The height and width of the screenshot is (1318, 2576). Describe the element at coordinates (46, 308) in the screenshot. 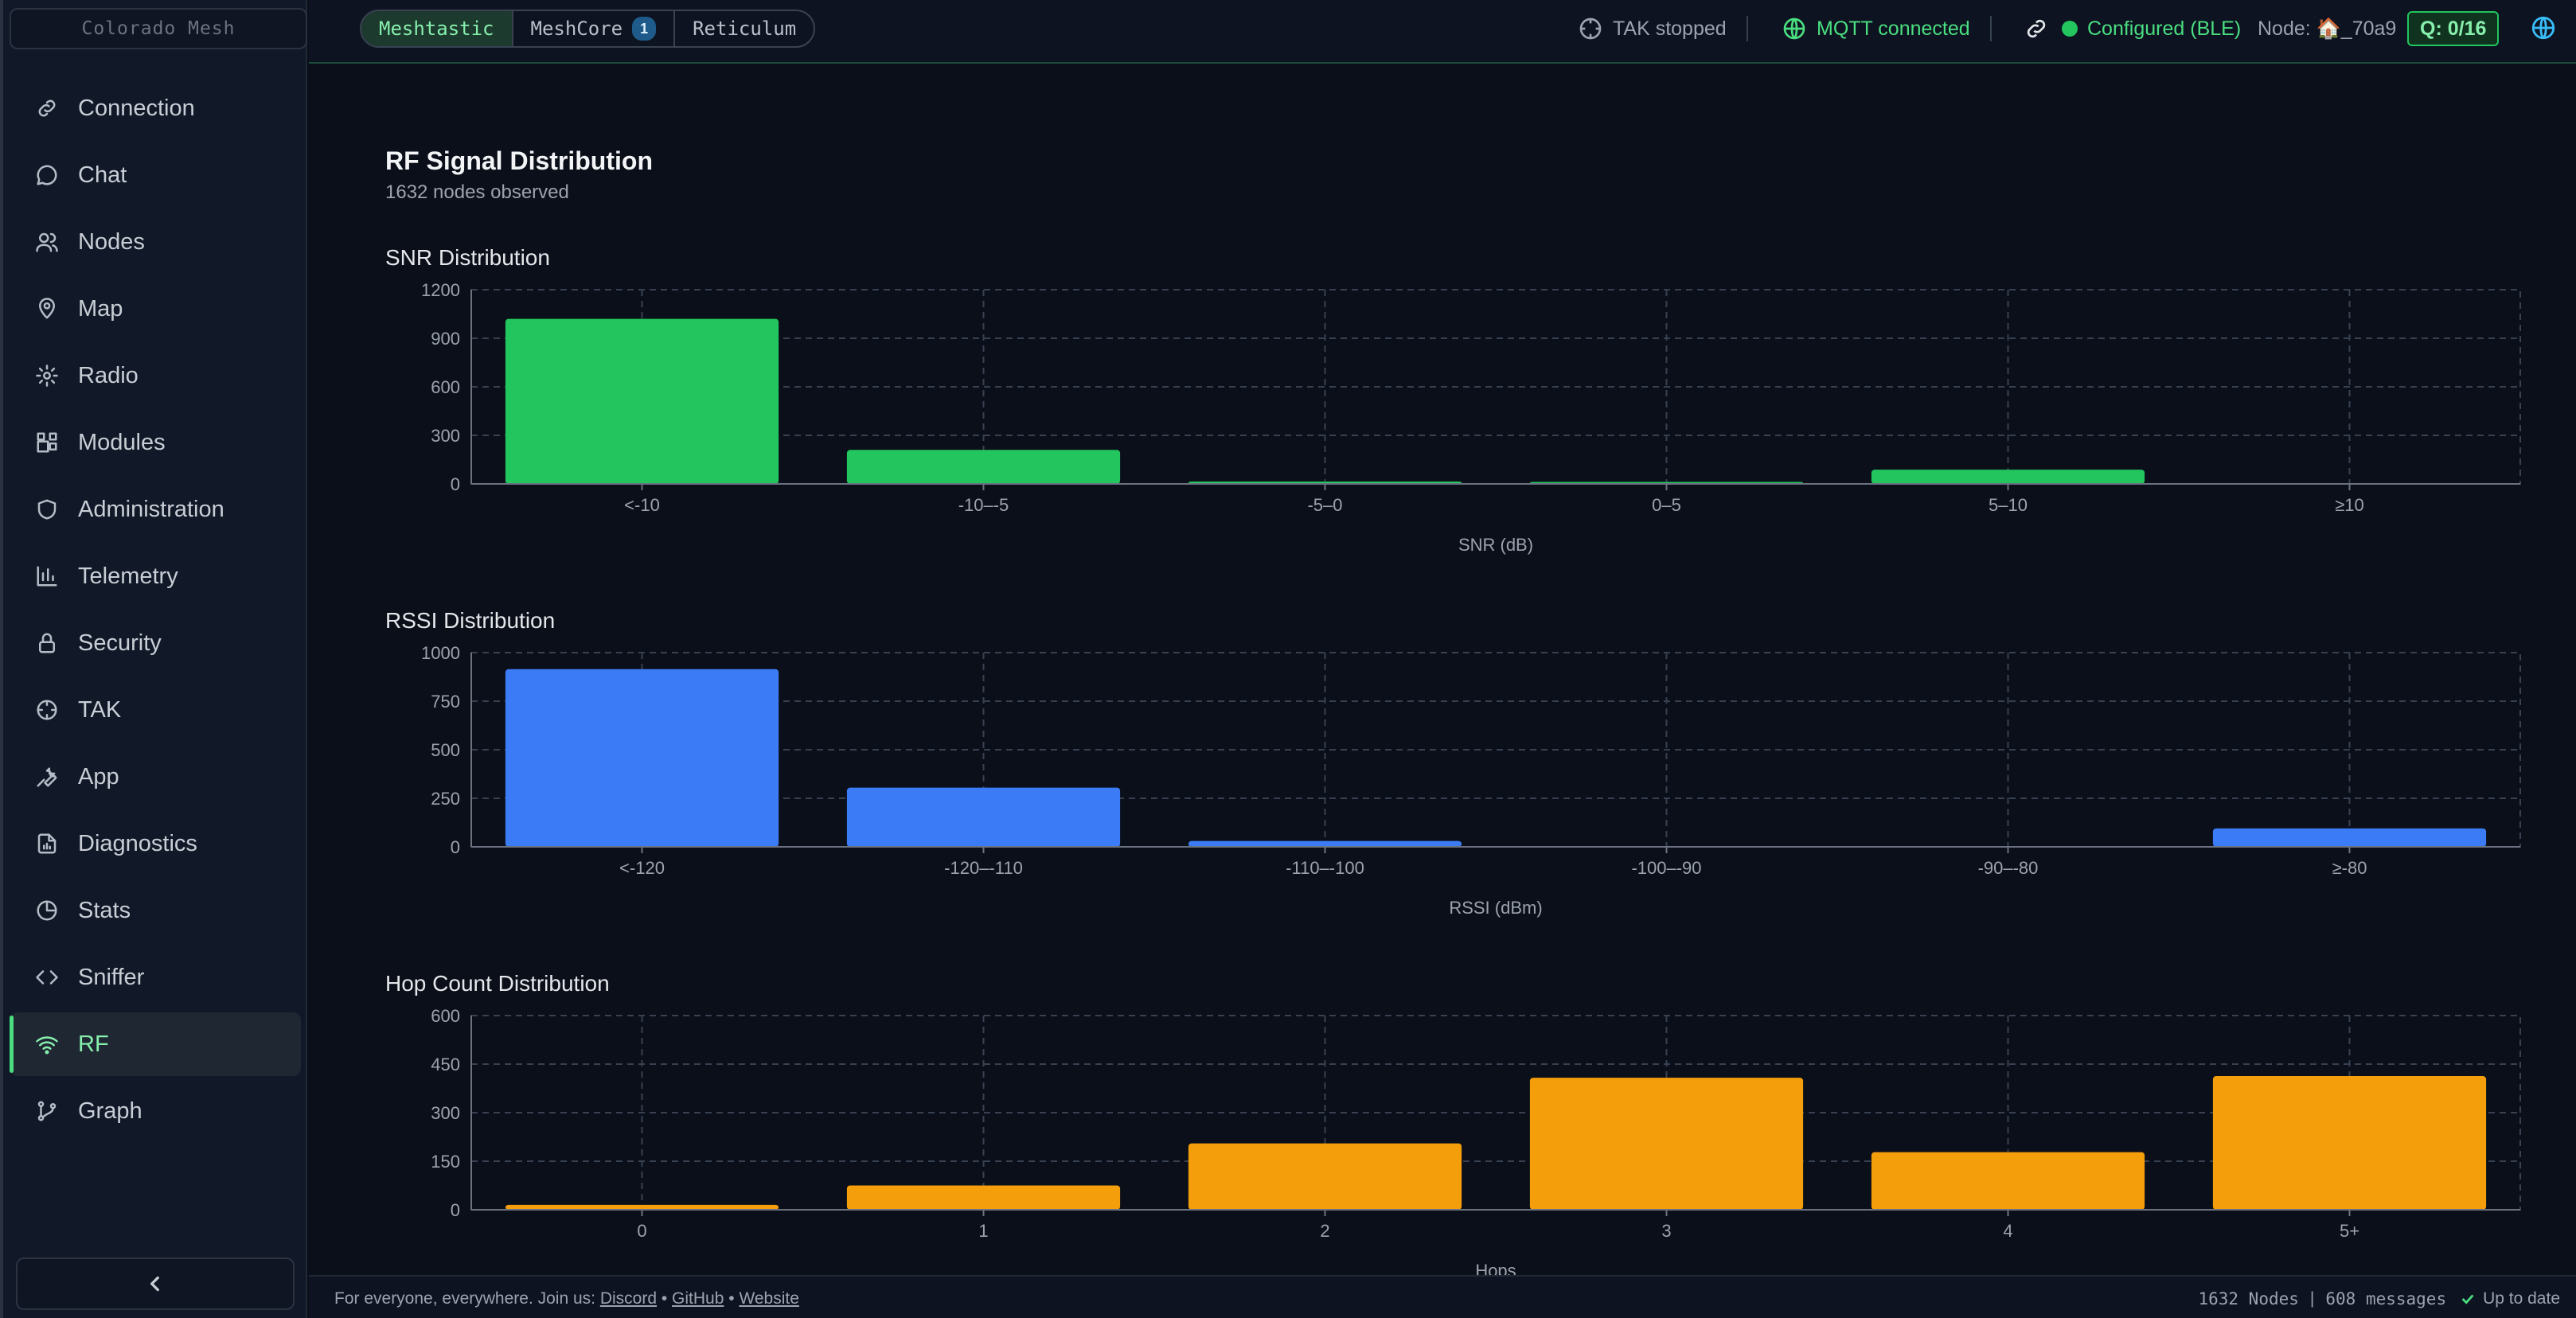

I see `map-pin-icon` at that location.